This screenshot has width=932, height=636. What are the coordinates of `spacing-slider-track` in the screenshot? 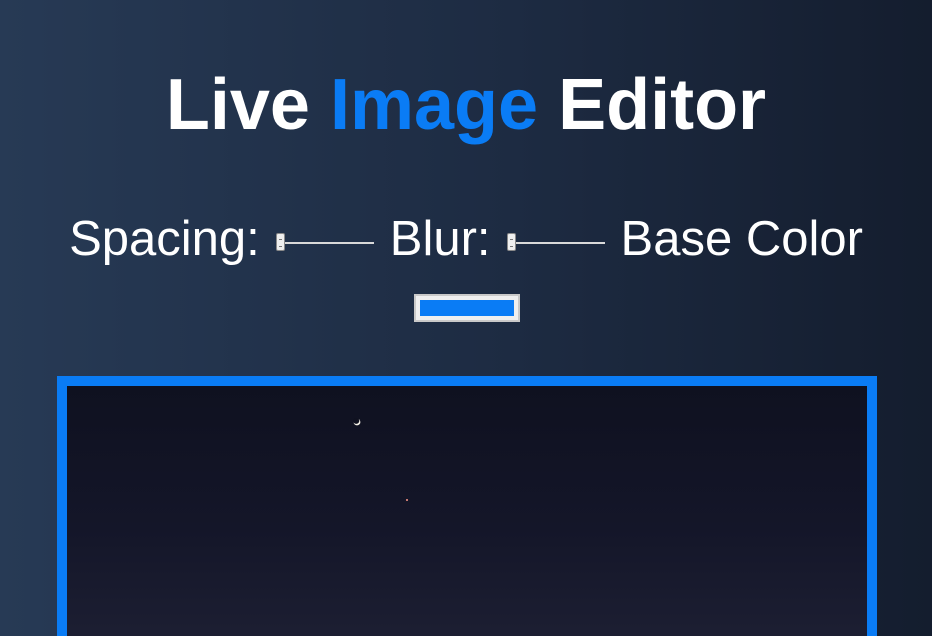 It's located at (324, 243).